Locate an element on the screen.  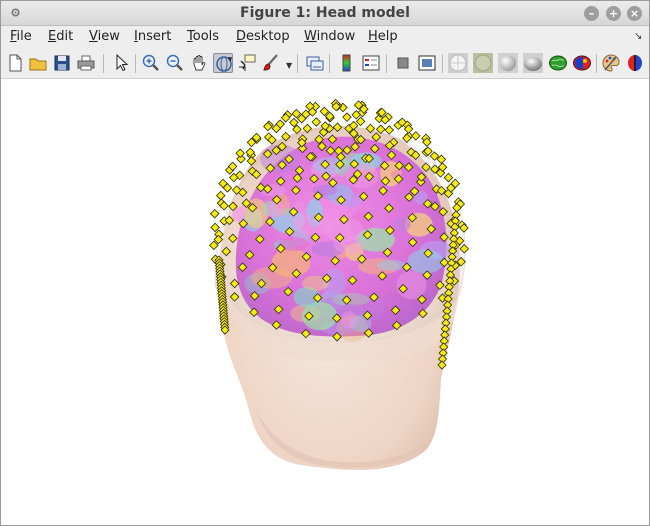
lighting-none-button is located at coordinates (458, 63).